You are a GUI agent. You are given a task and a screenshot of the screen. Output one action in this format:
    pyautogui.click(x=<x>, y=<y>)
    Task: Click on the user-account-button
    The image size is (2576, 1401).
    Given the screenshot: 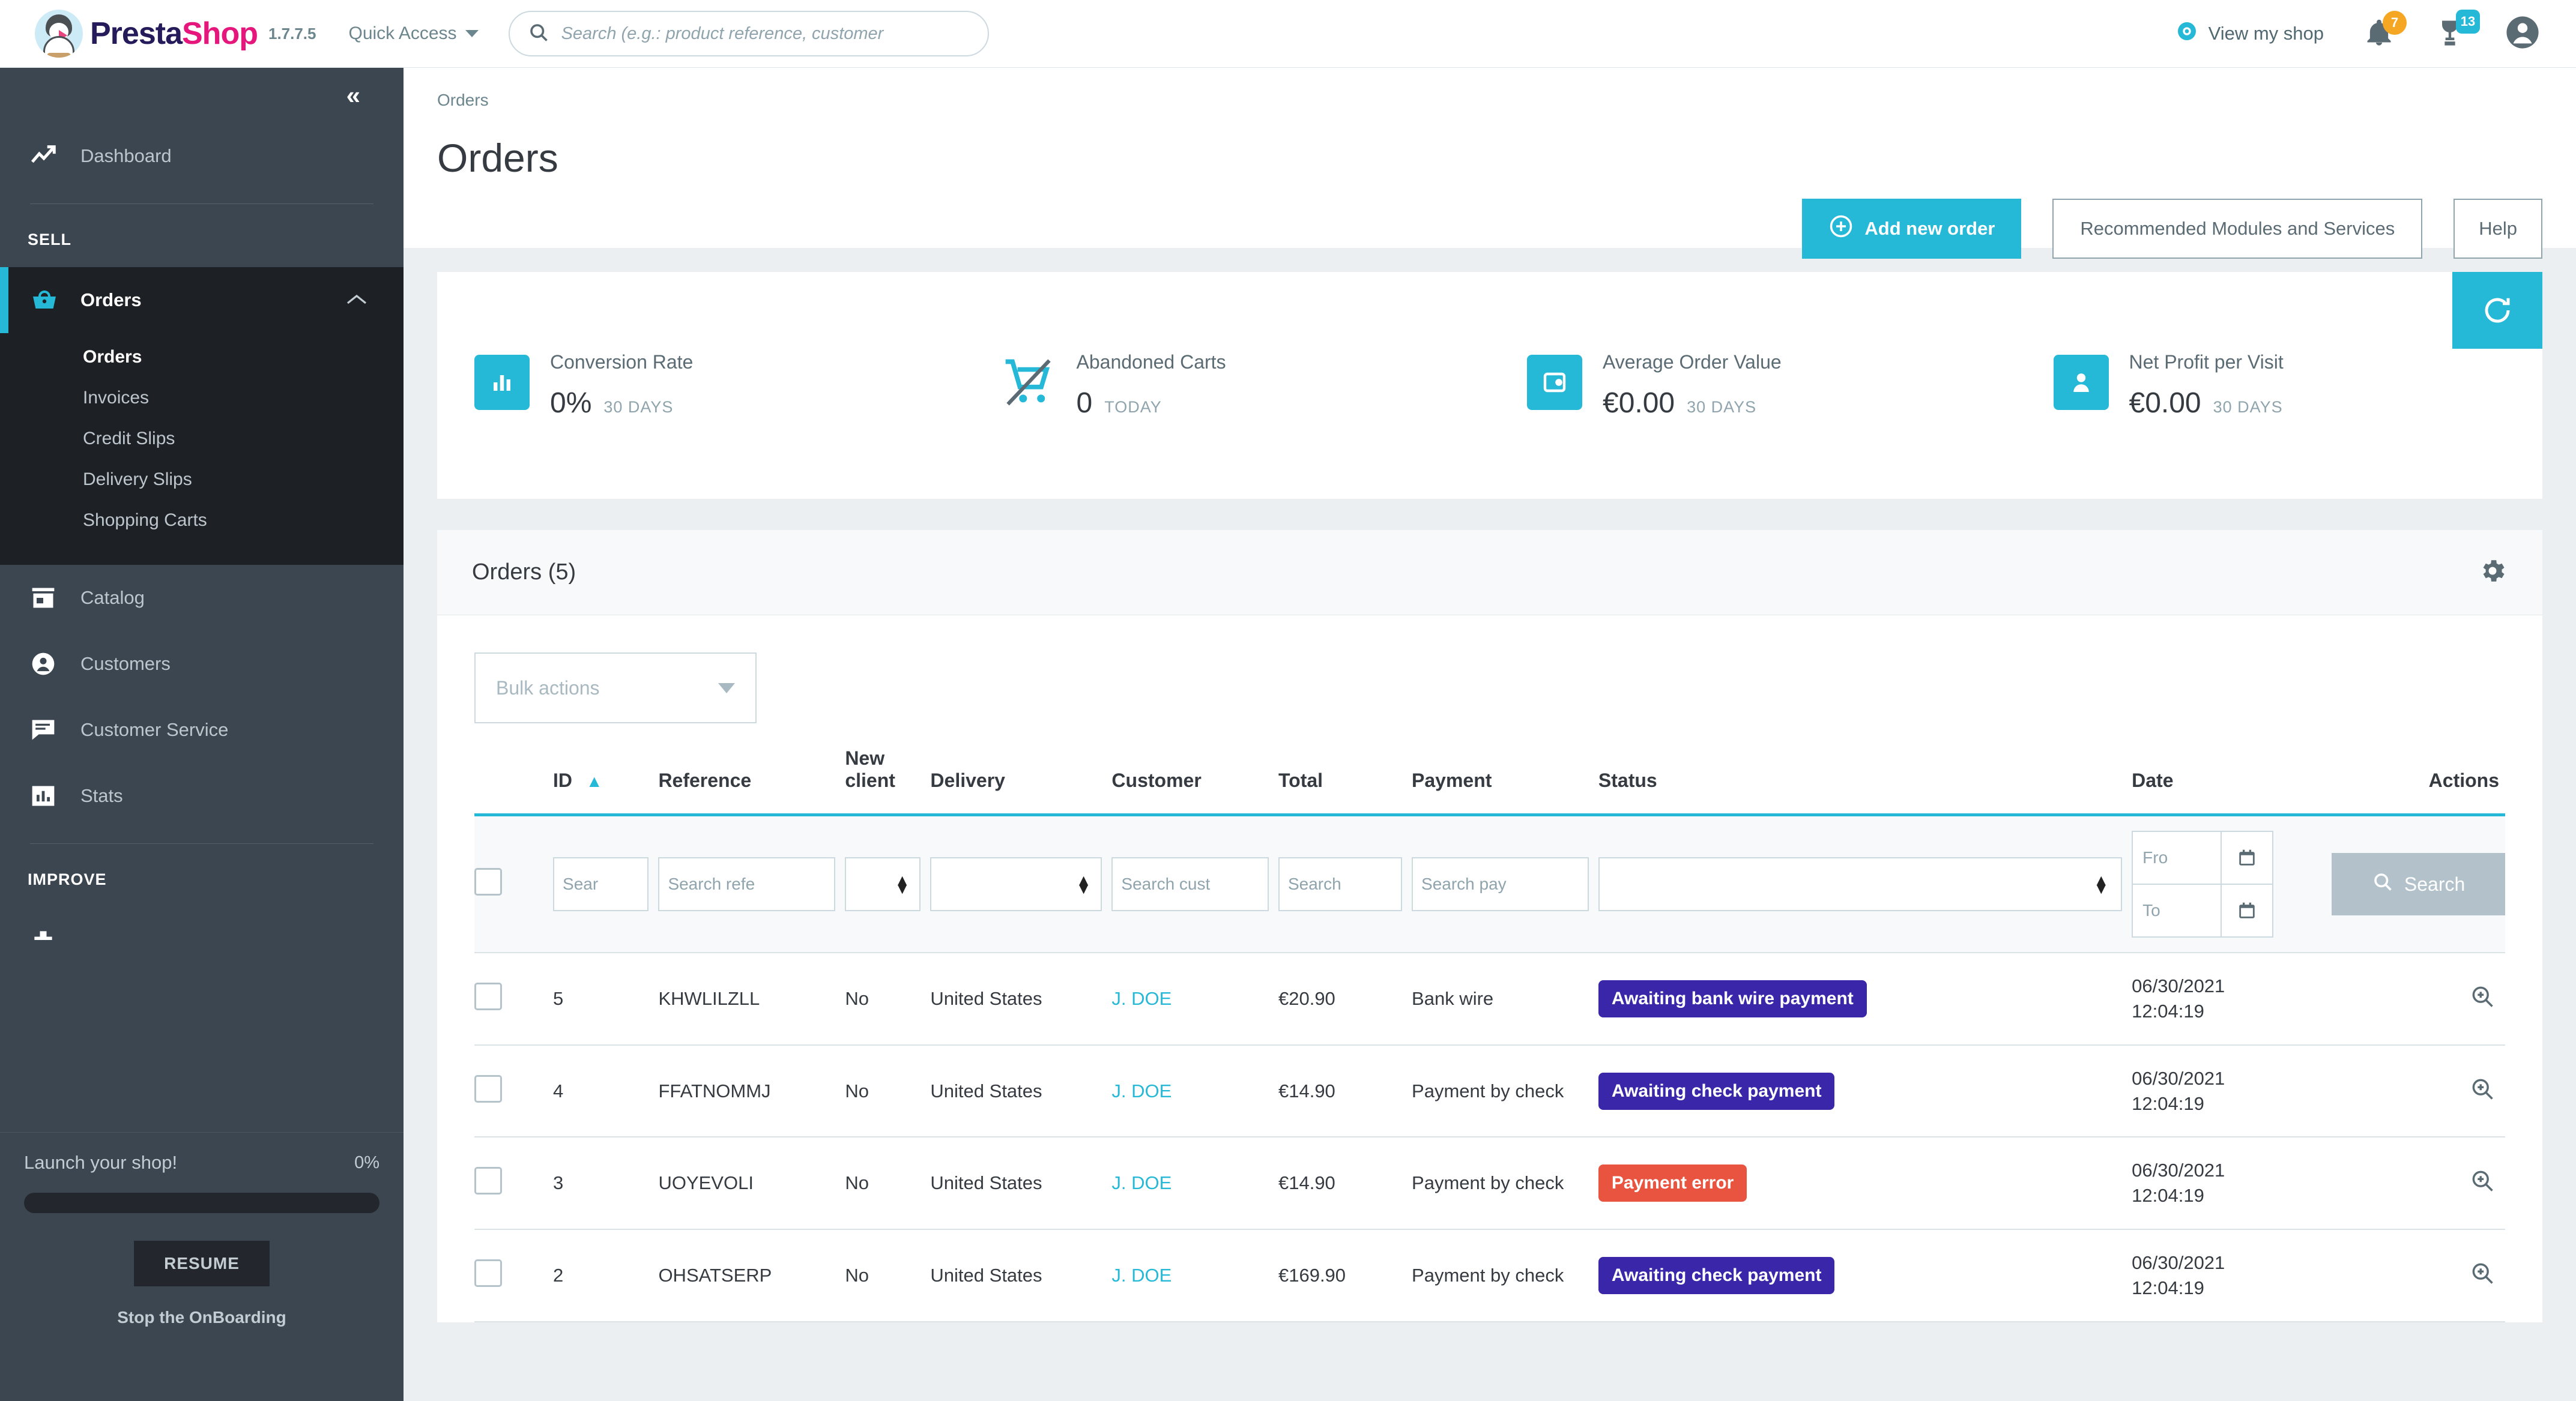 What is the action you would take?
    pyautogui.click(x=2523, y=34)
    